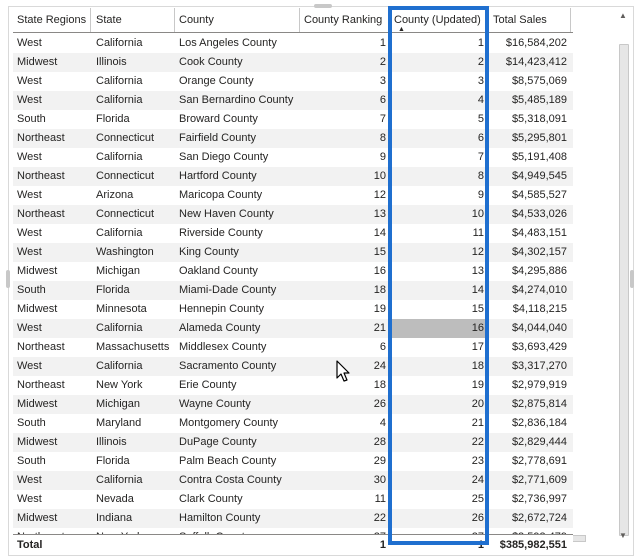  I want to click on cell-state: Massachusetts, so click(133, 347).